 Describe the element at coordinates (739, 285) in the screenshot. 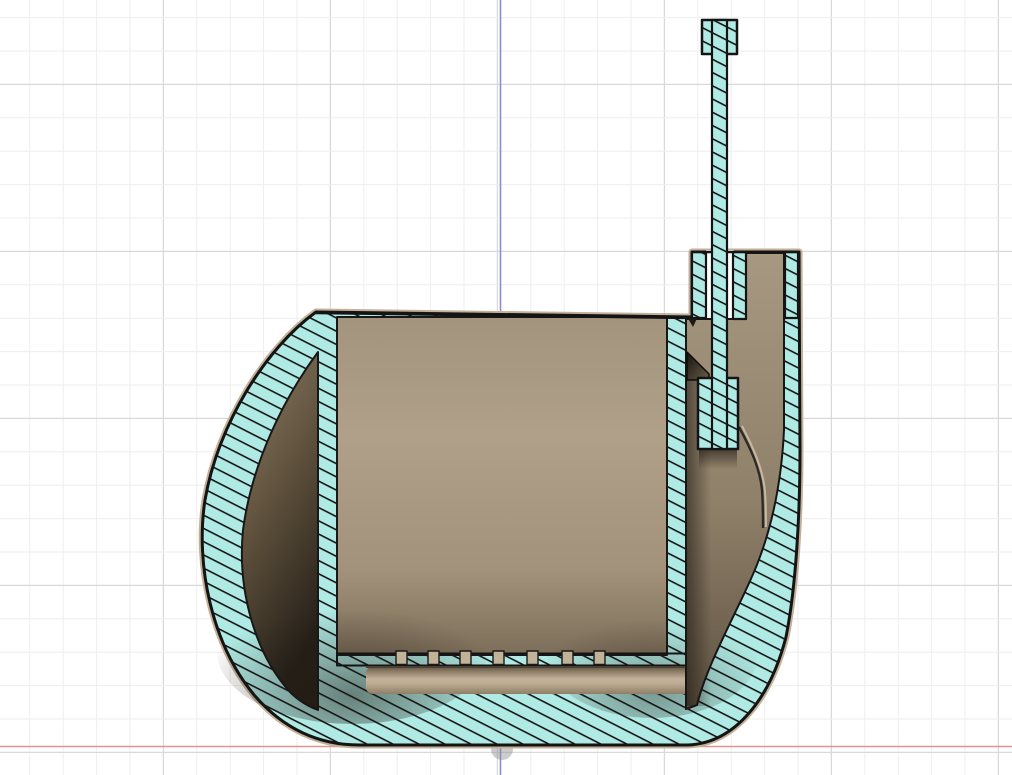

I see `valve-guide-wall` at that location.